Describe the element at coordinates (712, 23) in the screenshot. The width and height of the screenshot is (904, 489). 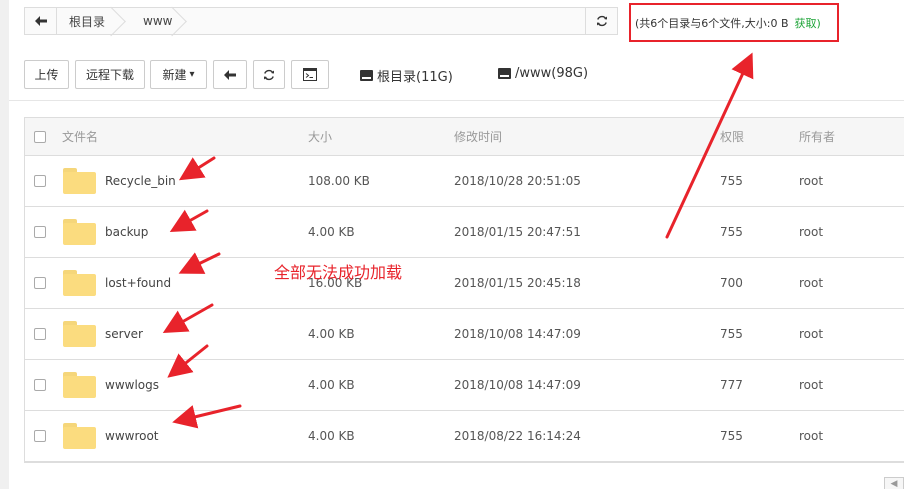
I see `summary-text: (共6个目录与6个文件,大小:0 B` at that location.